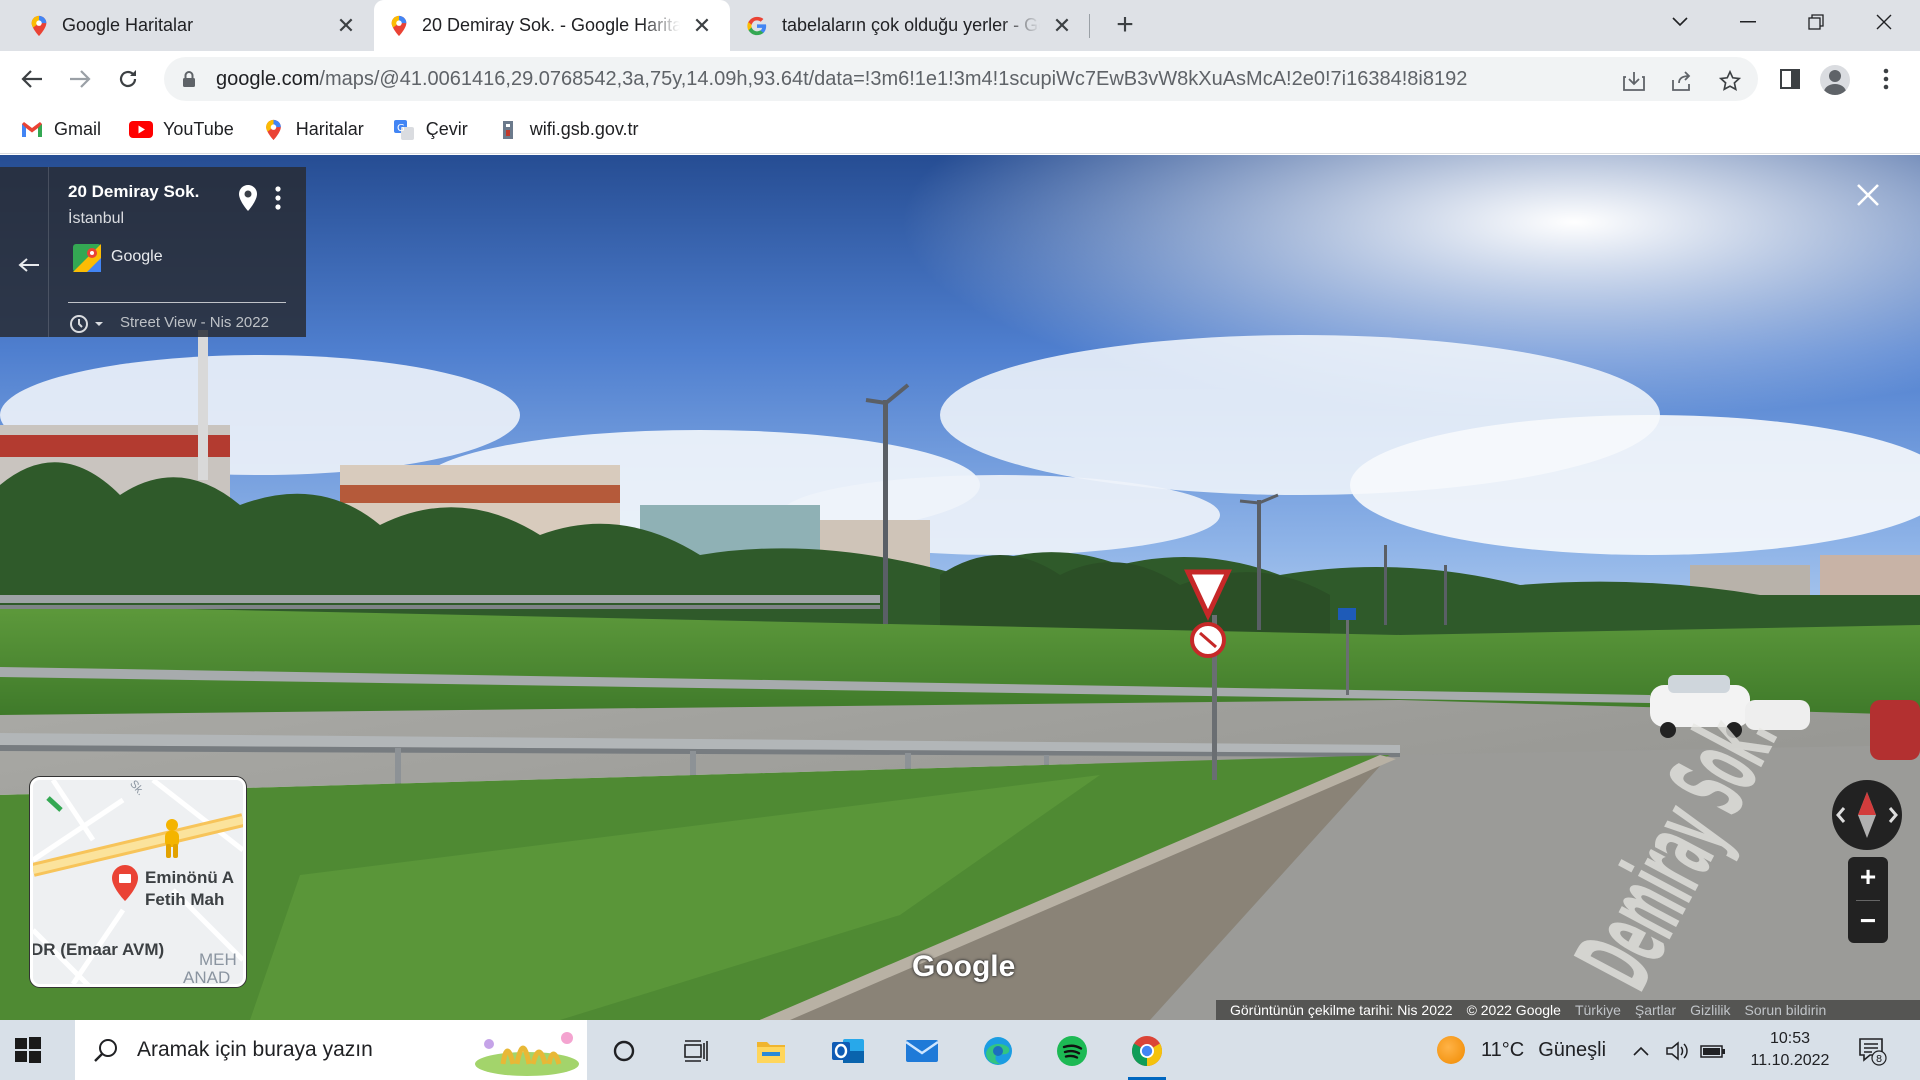  What do you see at coordinates (248, 198) in the screenshot?
I see `location-pin-icon` at bounding box center [248, 198].